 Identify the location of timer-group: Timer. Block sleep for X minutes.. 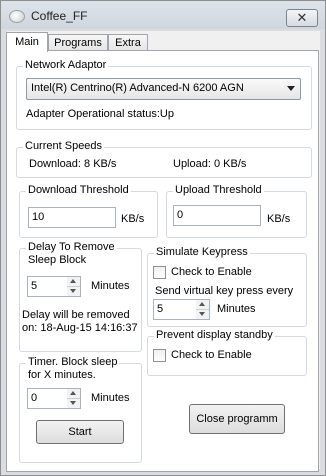
(80, 409).